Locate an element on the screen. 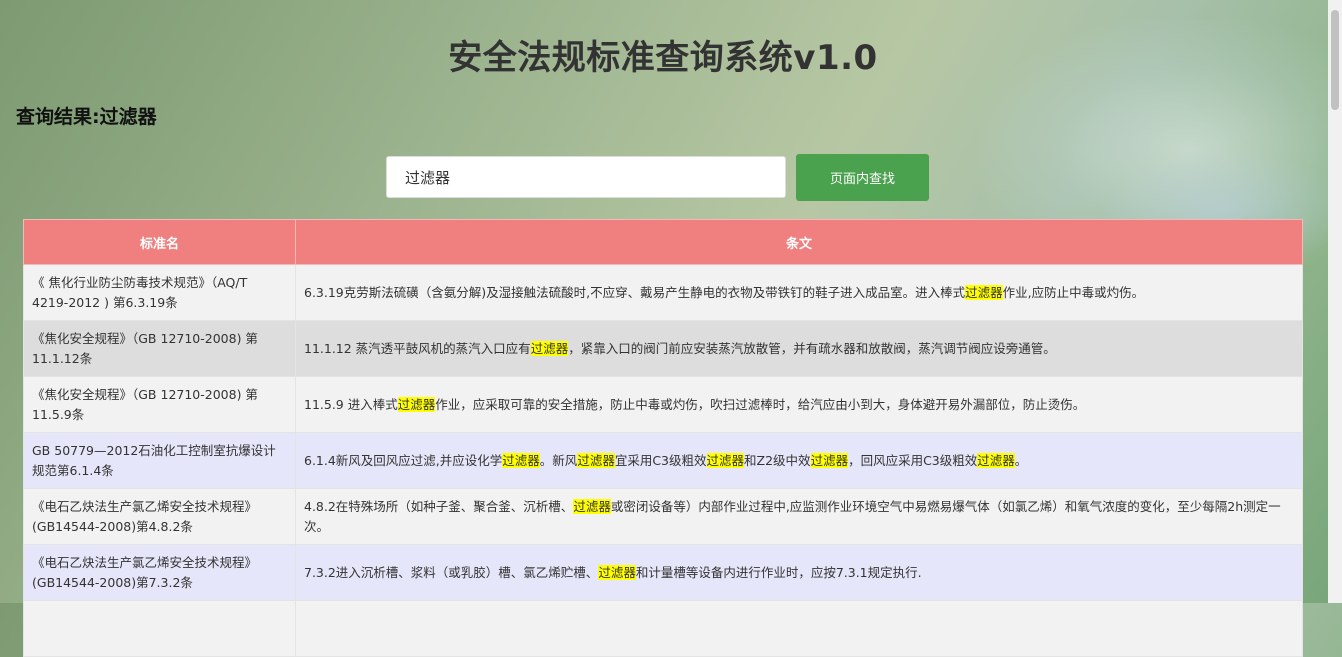  cell-standard-name: 《电石乙炔法生产氯乙烯安全技术规程》(GB14544-2008)第4.8.2条 is located at coordinates (159, 516).